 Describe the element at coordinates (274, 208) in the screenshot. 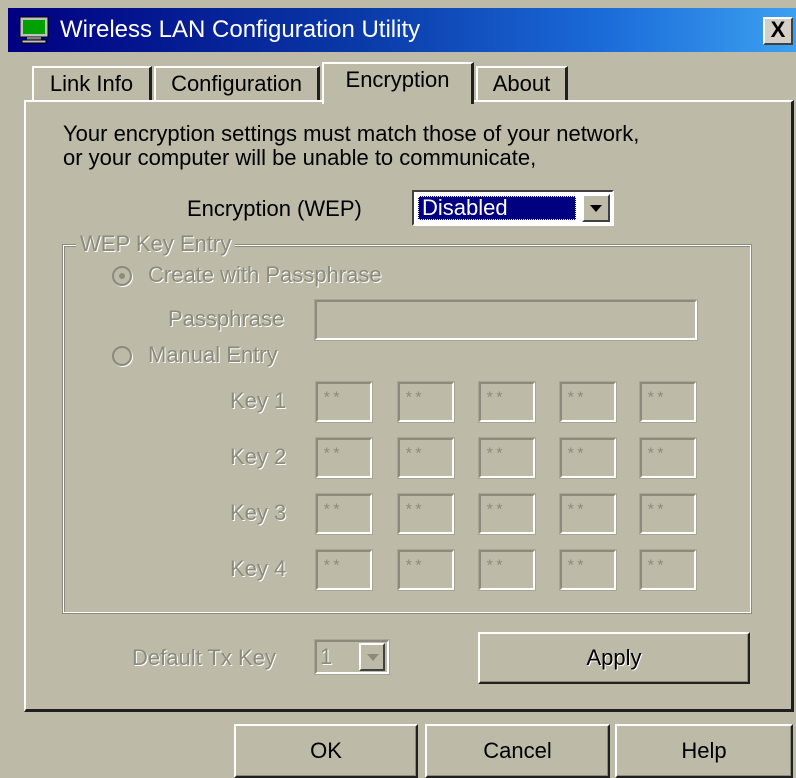

I see `encryption-wep-label: Encryption (WEP)` at that location.